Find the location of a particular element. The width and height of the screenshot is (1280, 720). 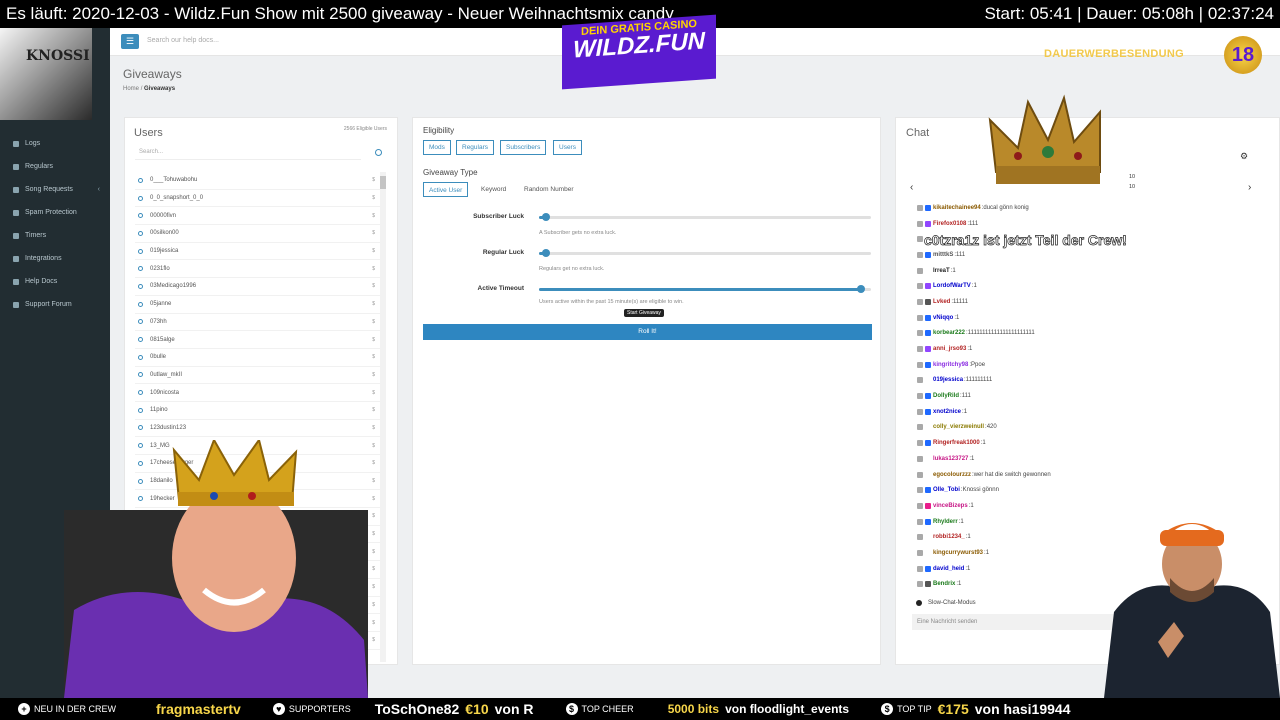

chat-username: DollyRild is located at coordinates (946, 396).